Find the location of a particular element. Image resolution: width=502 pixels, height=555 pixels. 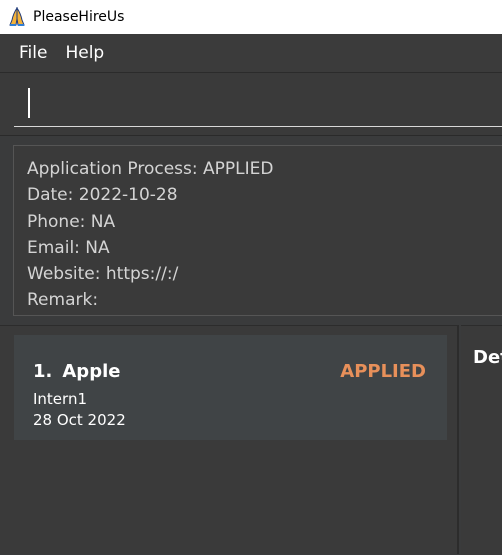

result-line-email: Email: NA is located at coordinates (68, 247).